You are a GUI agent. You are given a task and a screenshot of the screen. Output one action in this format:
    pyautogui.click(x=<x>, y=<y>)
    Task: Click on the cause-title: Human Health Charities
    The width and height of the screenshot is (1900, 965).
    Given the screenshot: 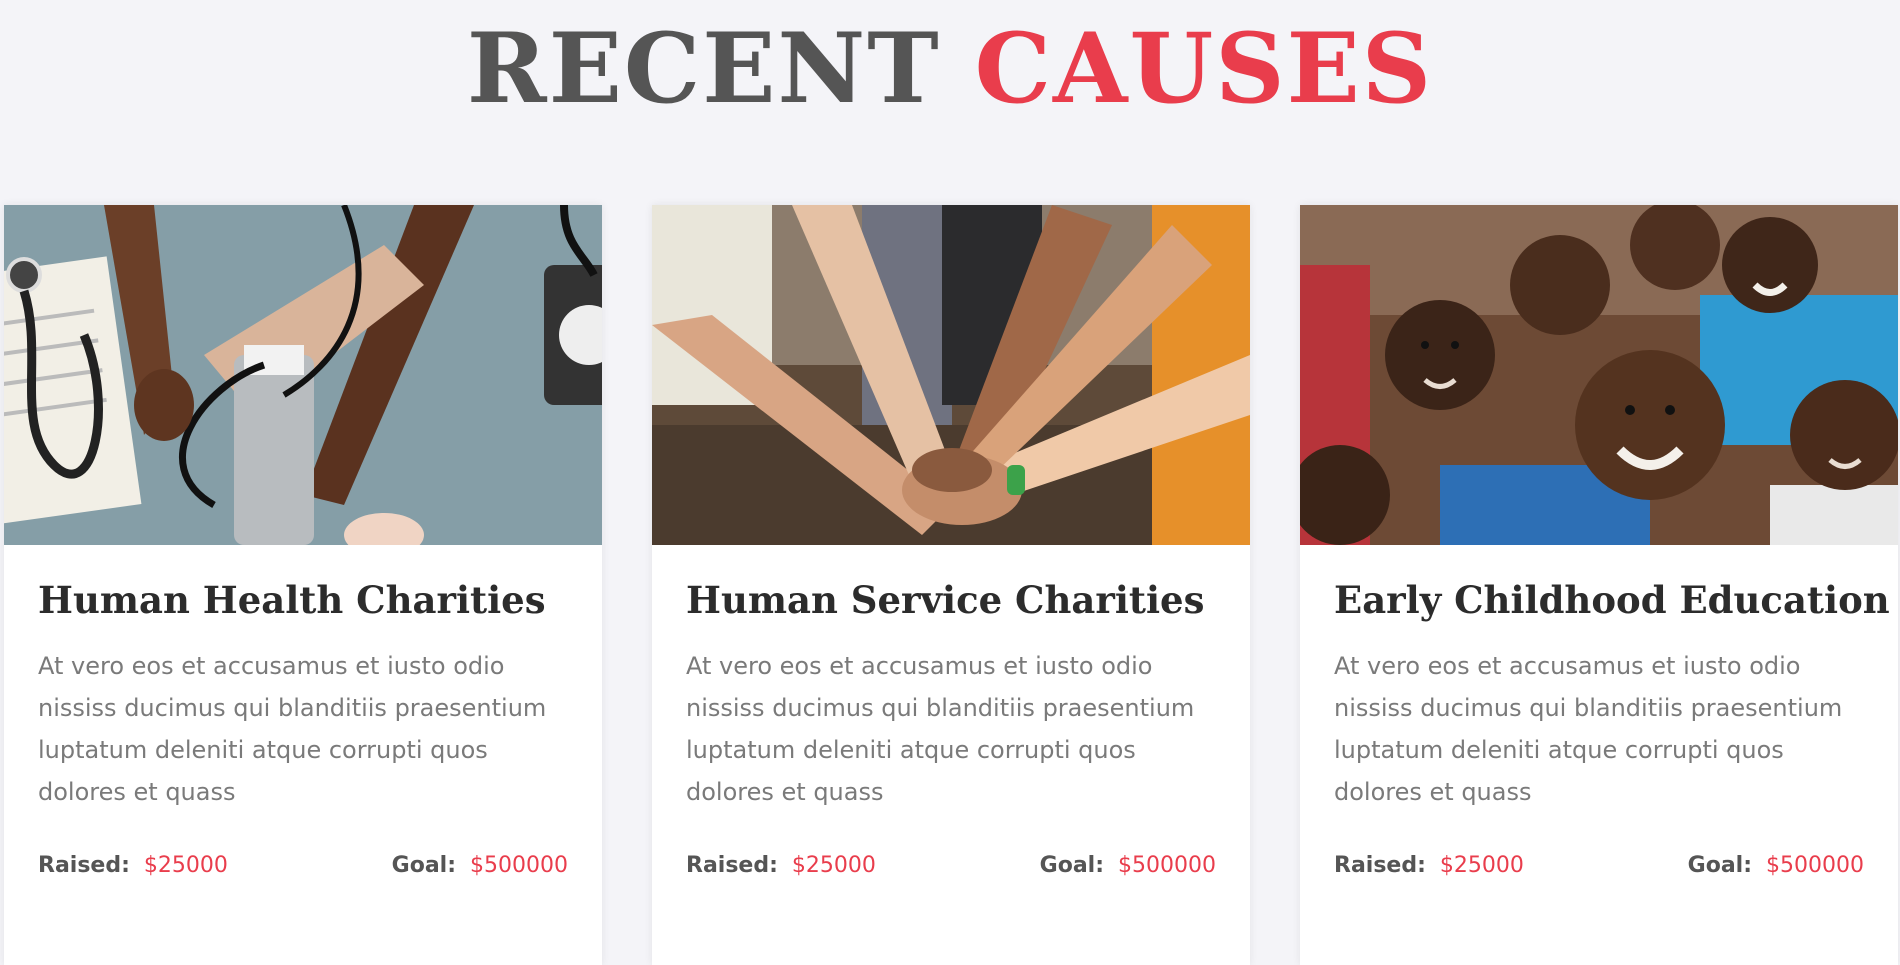 What is the action you would take?
    pyautogui.click(x=303, y=600)
    